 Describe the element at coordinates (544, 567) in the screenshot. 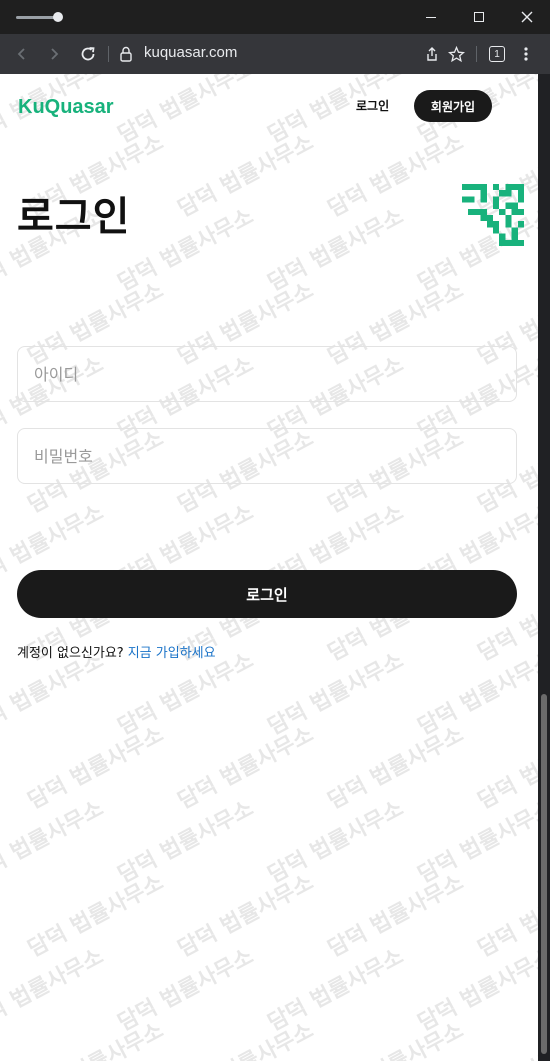

I see `page-scrollbar` at that location.